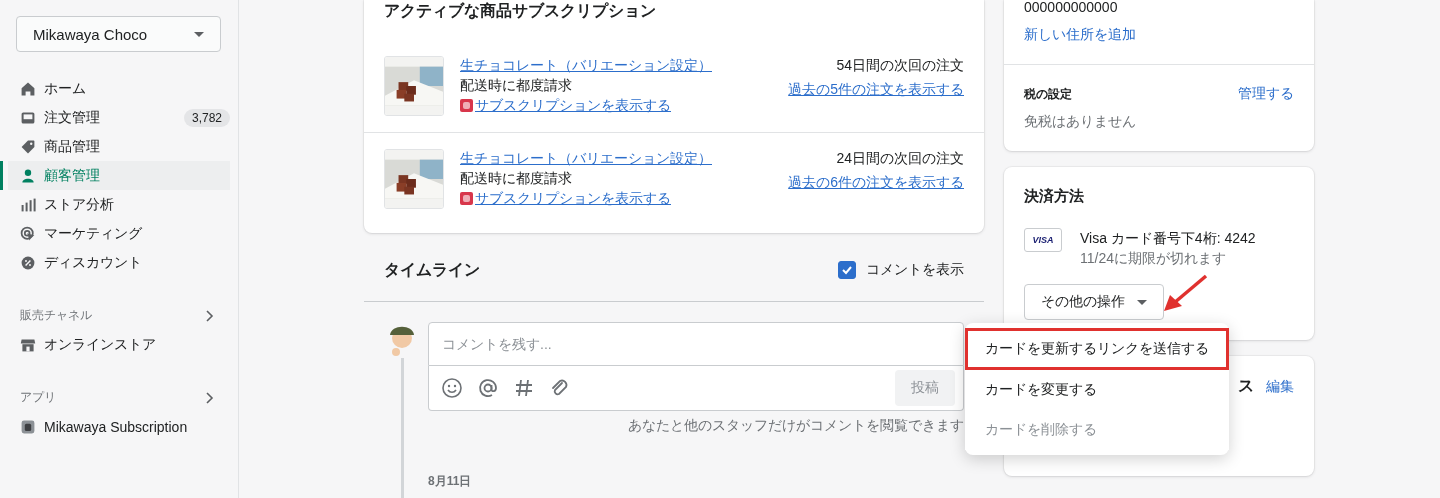  Describe the element at coordinates (488, 388) in the screenshot. I see `at-sign-icon` at that location.